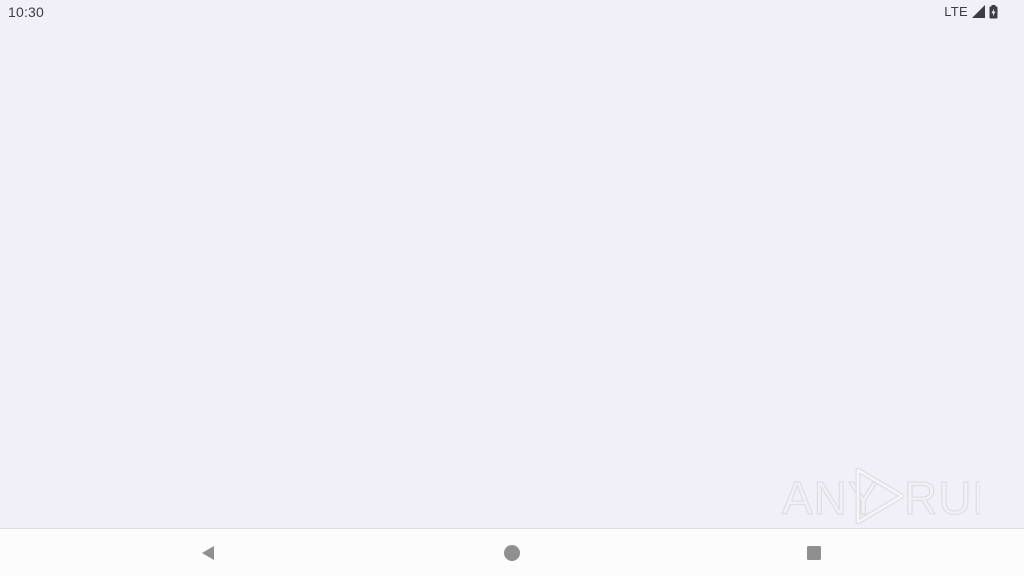  Describe the element at coordinates (978, 11) in the screenshot. I see `signal-icon` at that location.